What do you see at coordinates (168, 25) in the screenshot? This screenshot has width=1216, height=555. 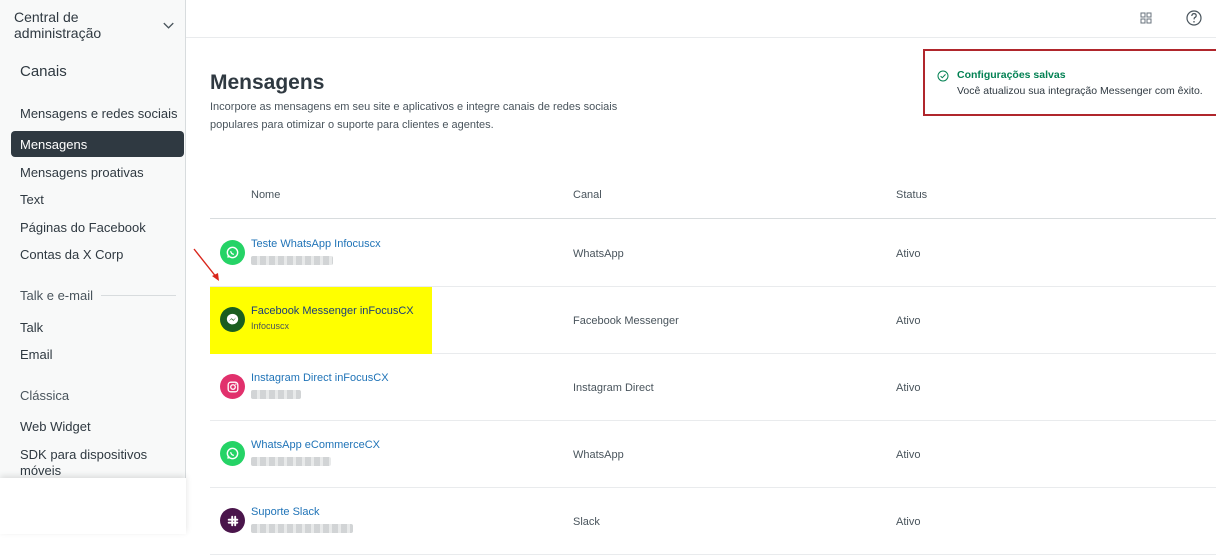 I see `chevron-down-icon` at bounding box center [168, 25].